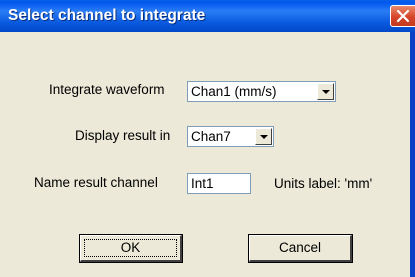  I want to click on display-result-select: Chan7, so click(230, 136).